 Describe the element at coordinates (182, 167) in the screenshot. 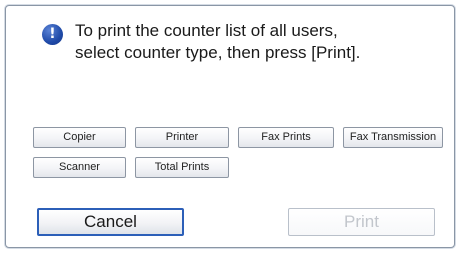

I see `total-prints-button: Total Prints` at that location.